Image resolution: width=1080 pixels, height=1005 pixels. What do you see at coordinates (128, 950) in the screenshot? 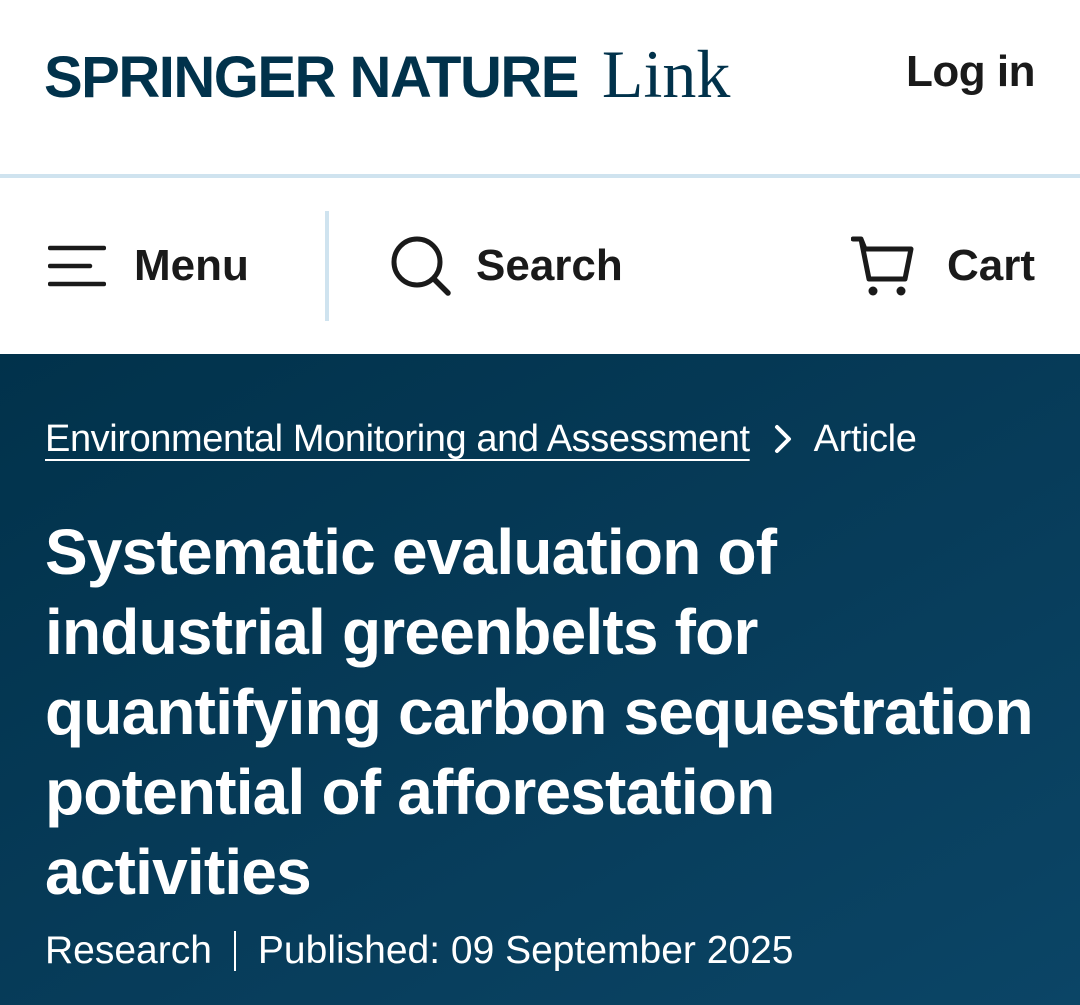
I see `article-type: Research` at bounding box center [128, 950].